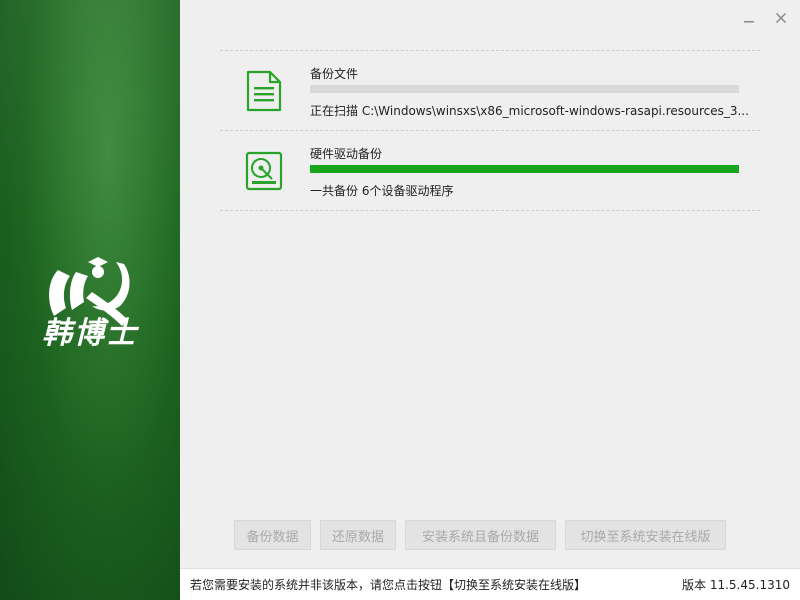 Image resolution: width=800 pixels, height=600 pixels. I want to click on document-icon, so click(264, 91).